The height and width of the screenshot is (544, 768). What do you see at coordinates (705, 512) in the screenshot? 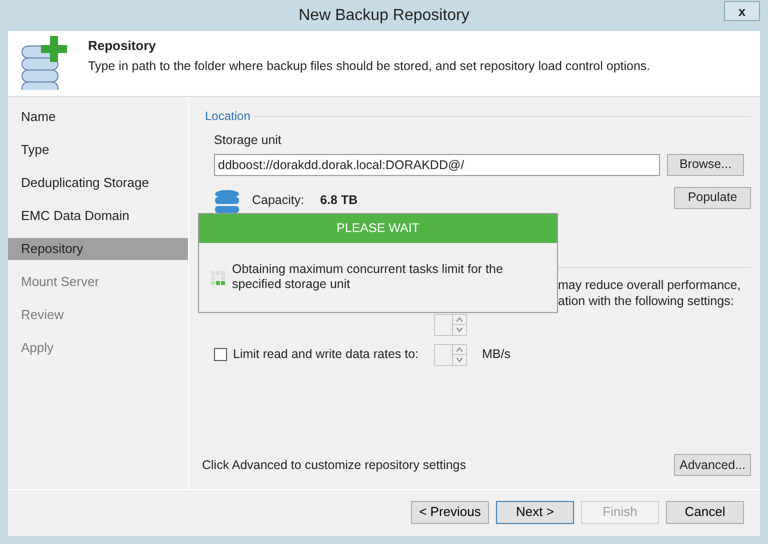
I see `wizard-button: Cancel` at bounding box center [705, 512].